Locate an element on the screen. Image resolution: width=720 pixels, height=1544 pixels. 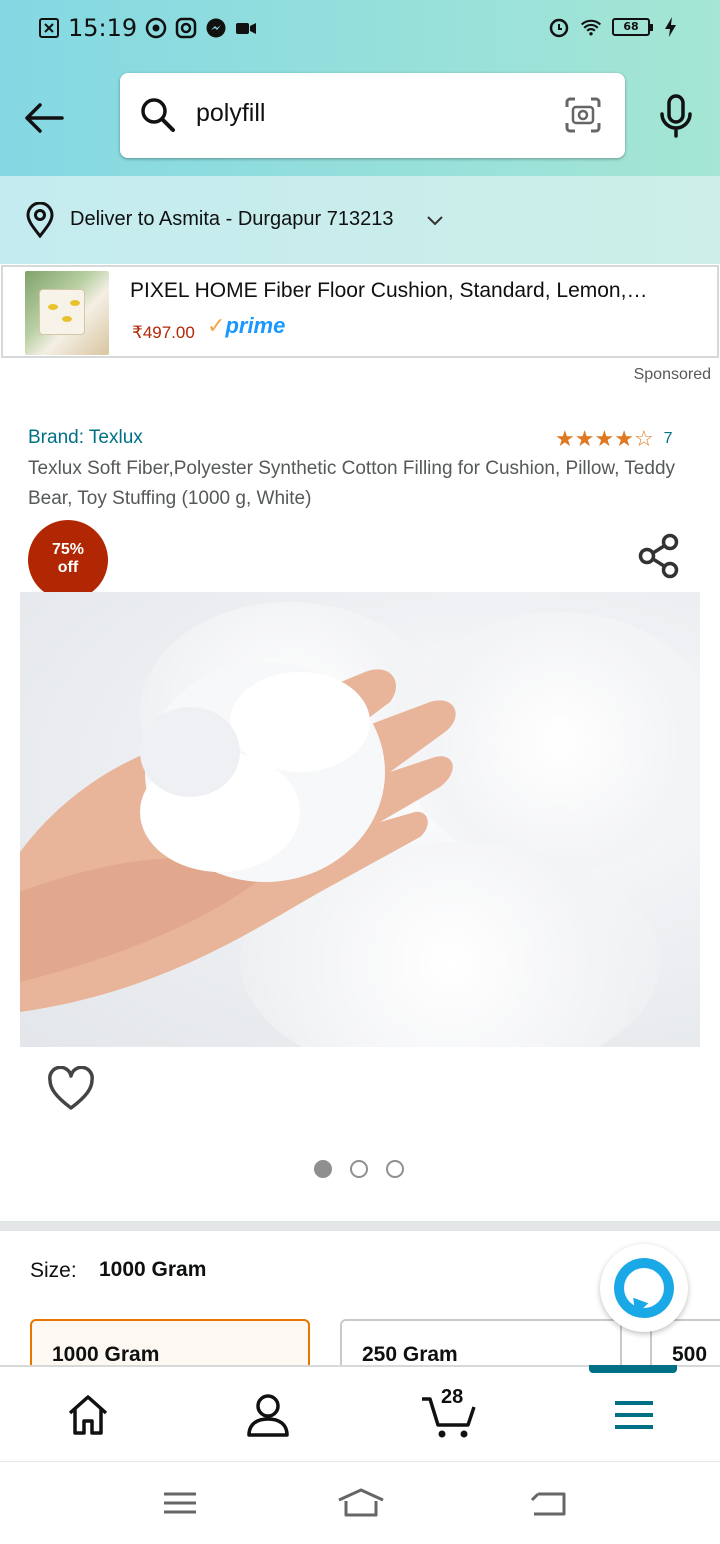
alarm-icon is located at coordinates (559, 28).